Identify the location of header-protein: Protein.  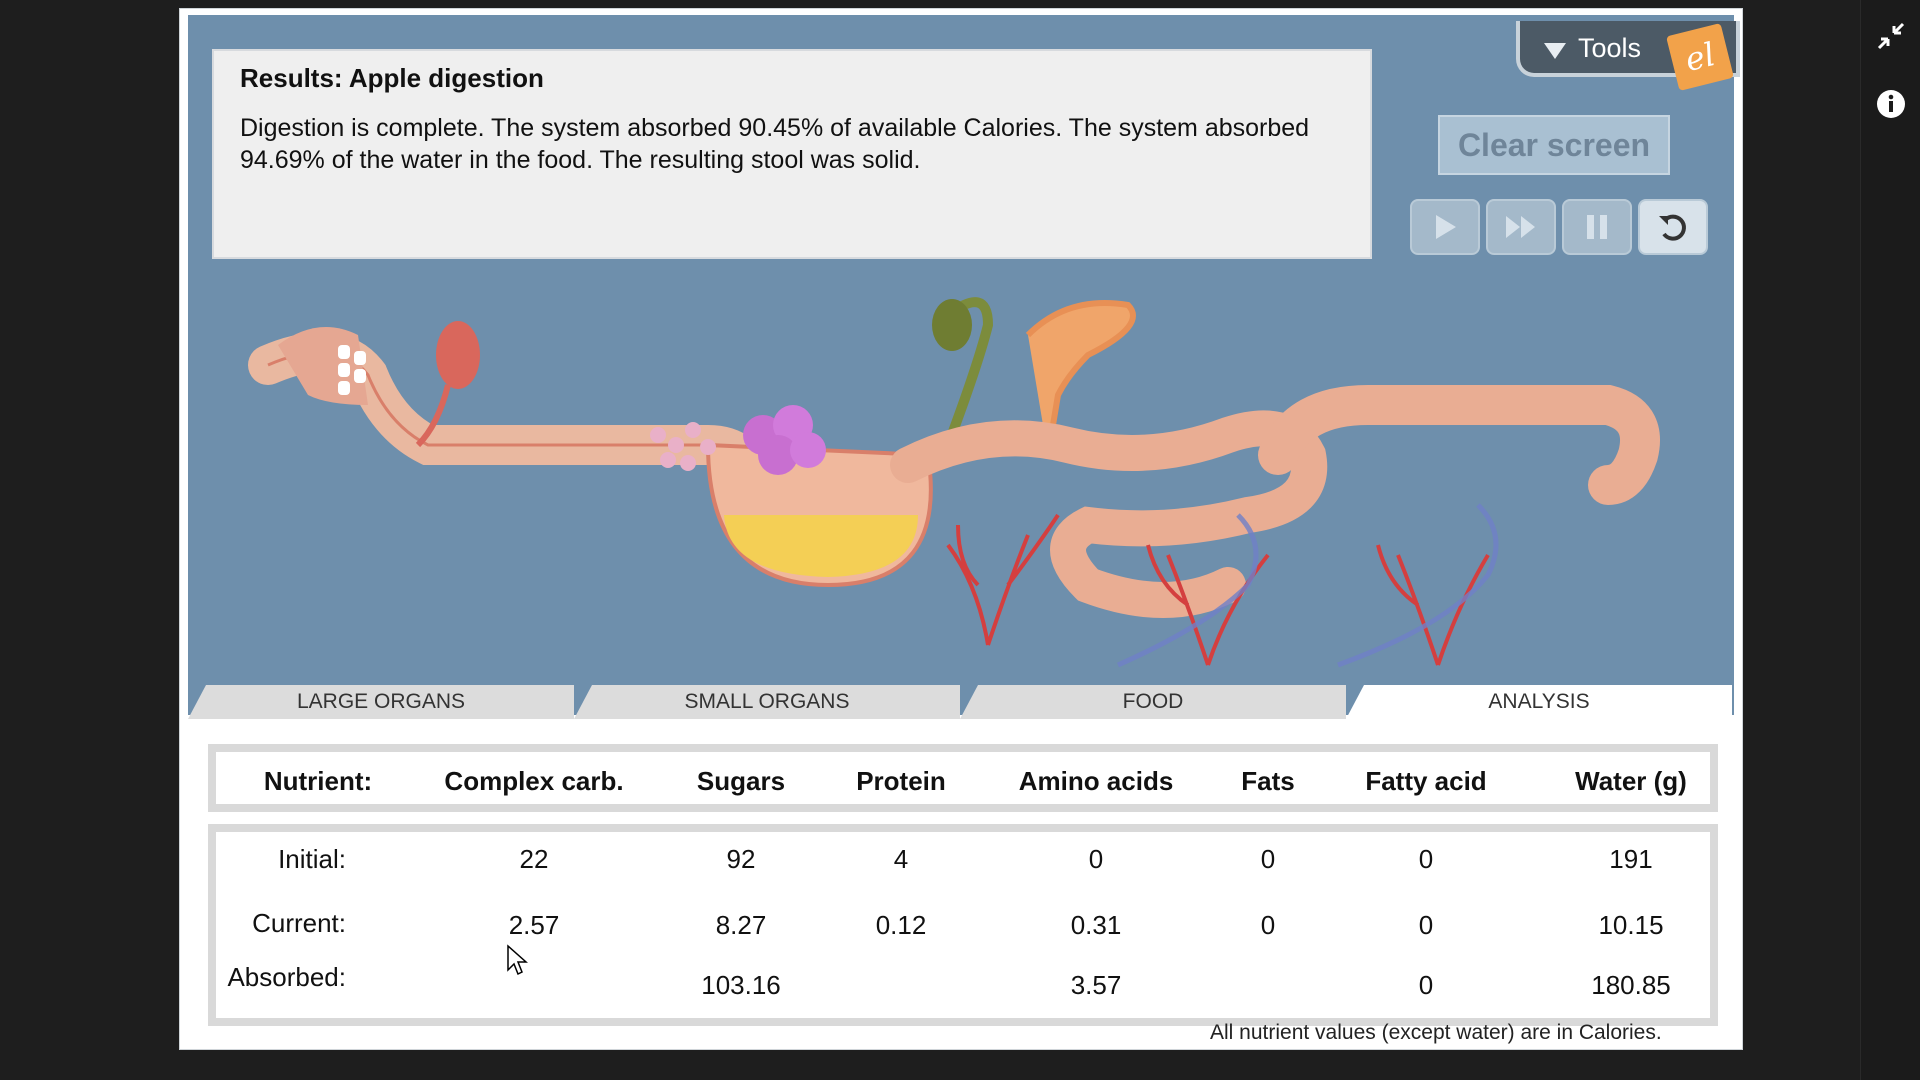
(901, 781).